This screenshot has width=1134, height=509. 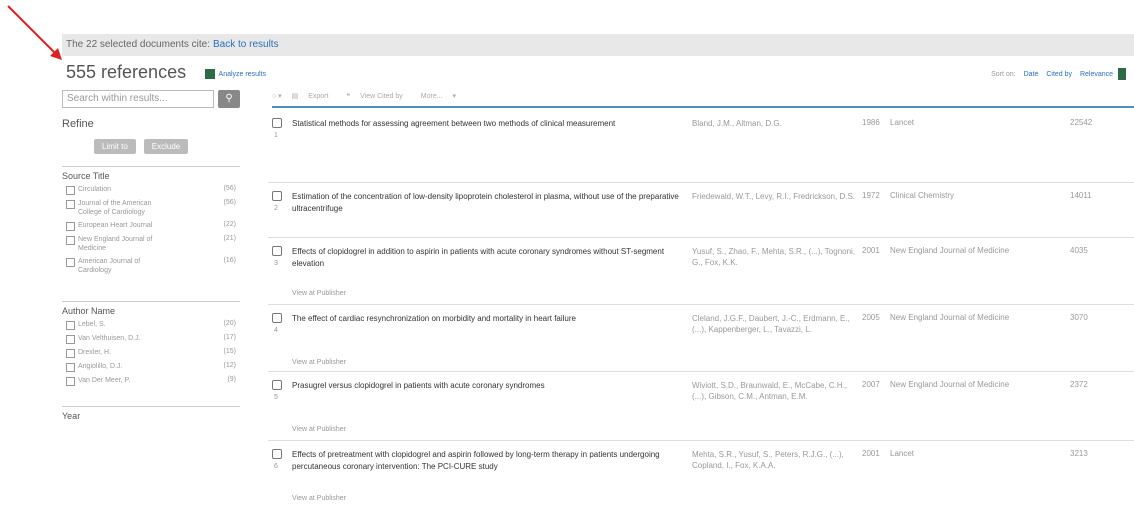 What do you see at coordinates (229, 99) in the screenshot?
I see `search-button: ⚲` at bounding box center [229, 99].